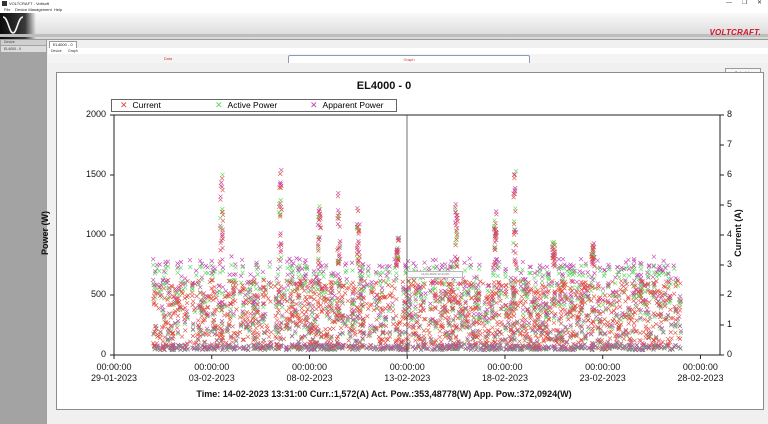 This screenshot has width=768, height=424. I want to click on y-tick-label-left: 1500, so click(95, 174).